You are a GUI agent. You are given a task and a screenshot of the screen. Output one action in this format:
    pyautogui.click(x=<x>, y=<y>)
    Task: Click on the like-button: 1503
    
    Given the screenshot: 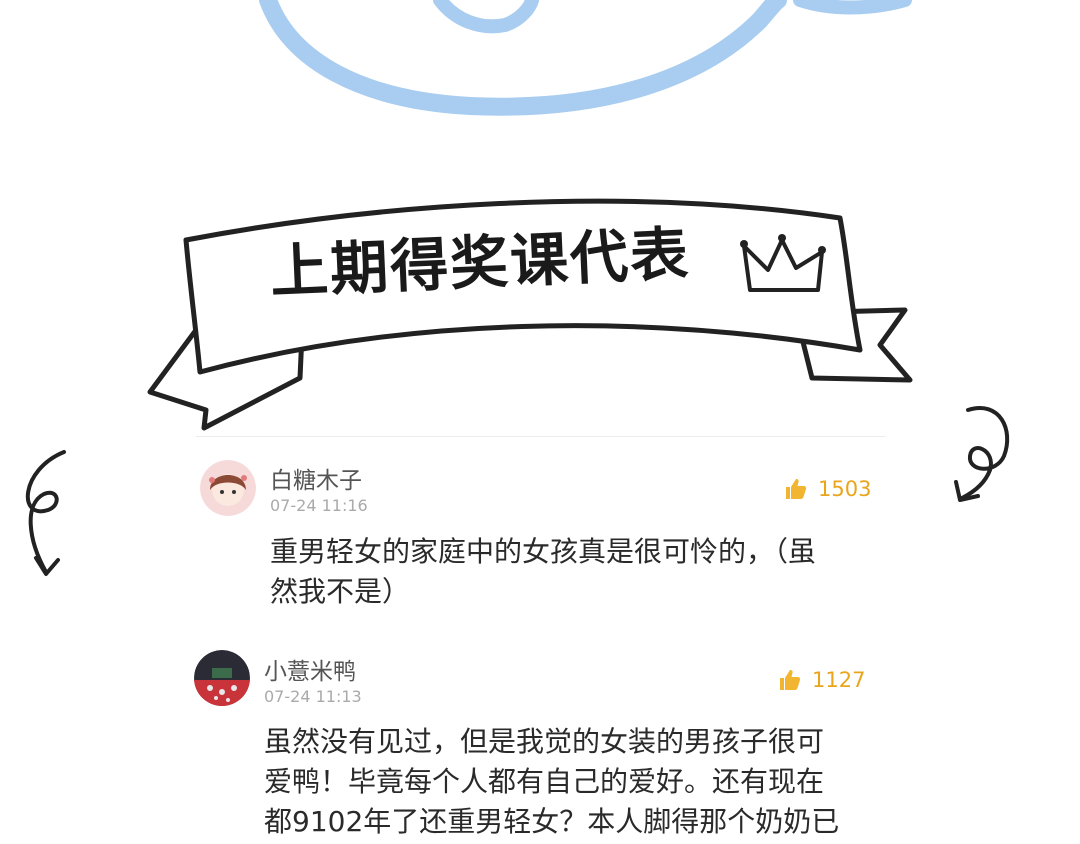 What is the action you would take?
    pyautogui.click(x=827, y=489)
    